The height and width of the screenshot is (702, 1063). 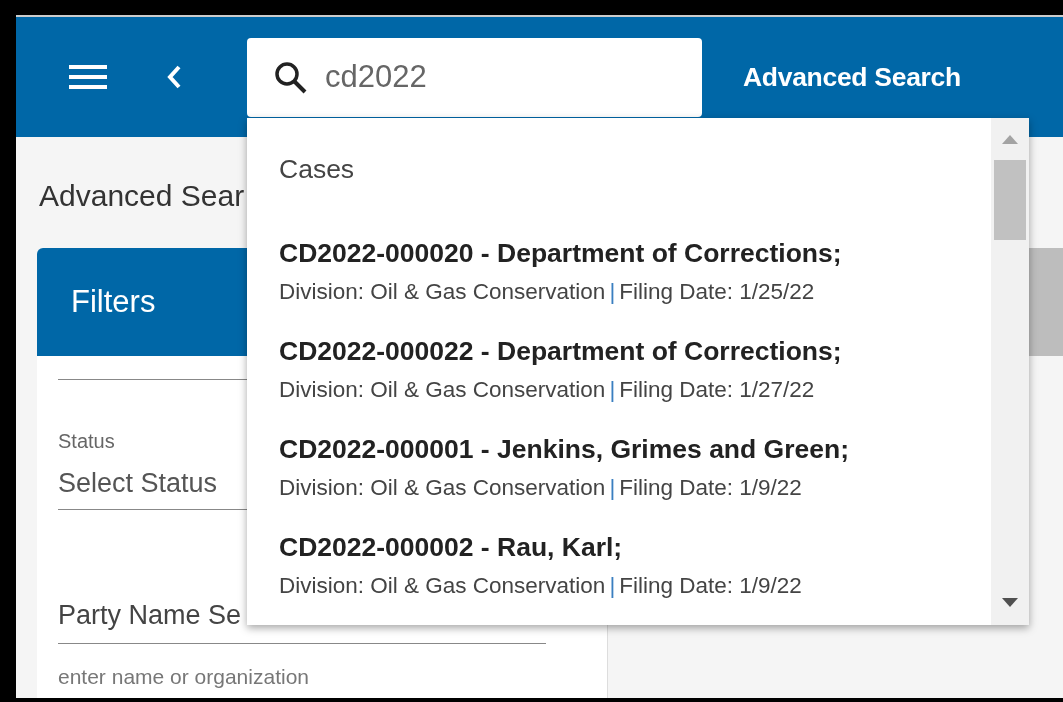 I want to click on scrollbar-thumb, so click(x=1010, y=200).